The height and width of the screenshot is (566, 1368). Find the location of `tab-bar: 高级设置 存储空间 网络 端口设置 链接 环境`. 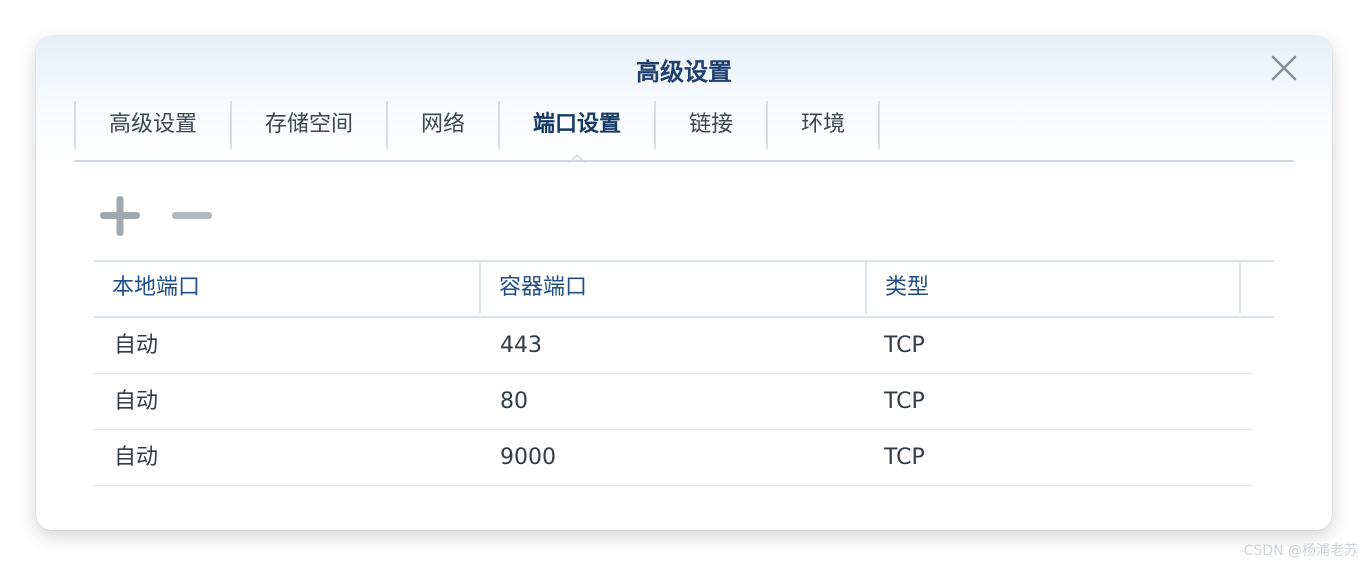

tab-bar: 高级设置 存储空间 网络 端口设置 链接 环境 is located at coordinates (477, 132).